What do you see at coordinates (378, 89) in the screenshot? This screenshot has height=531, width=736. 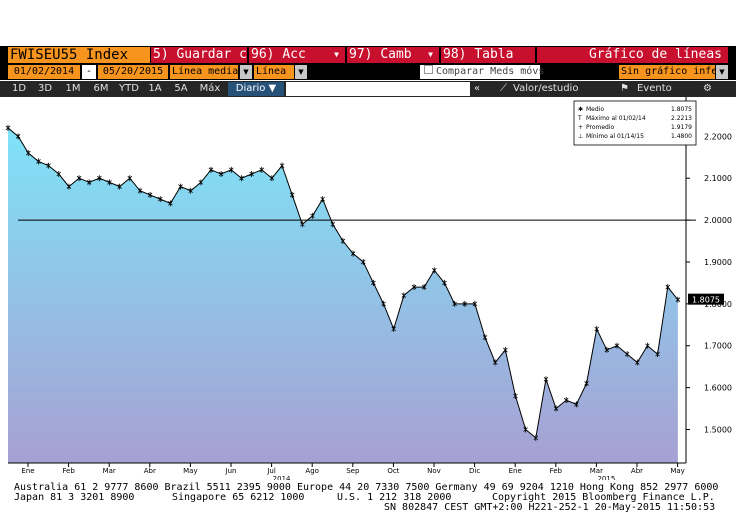 I see `study-input` at bounding box center [378, 89].